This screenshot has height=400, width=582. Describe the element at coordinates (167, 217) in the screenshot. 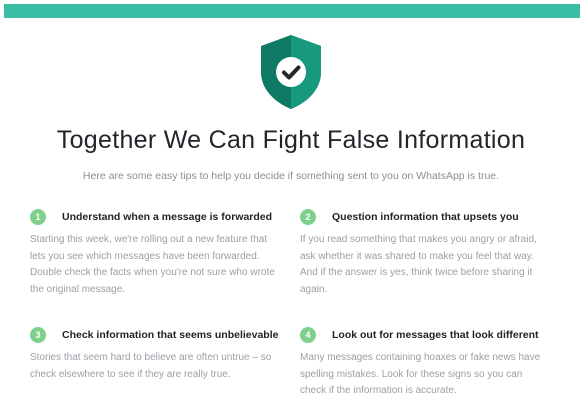

I see `tip-title: Understand when a message is forwarded` at that location.